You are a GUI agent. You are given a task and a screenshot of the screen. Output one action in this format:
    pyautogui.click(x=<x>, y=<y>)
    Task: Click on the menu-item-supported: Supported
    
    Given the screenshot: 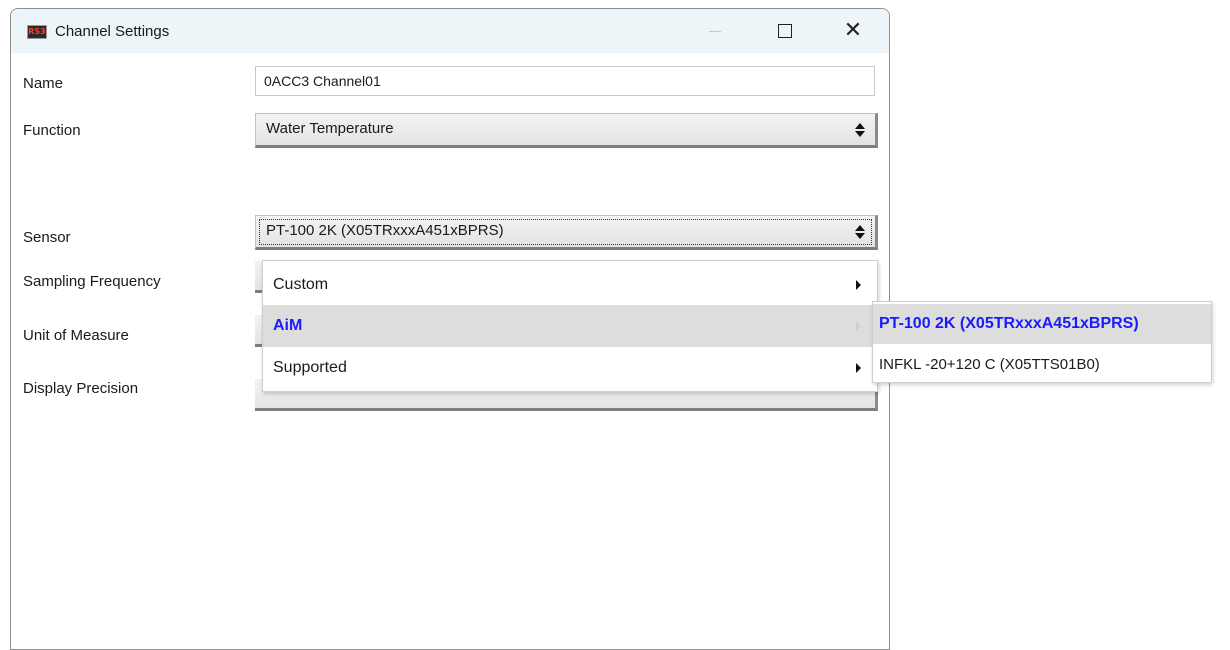 What is the action you would take?
    pyautogui.click(x=570, y=368)
    